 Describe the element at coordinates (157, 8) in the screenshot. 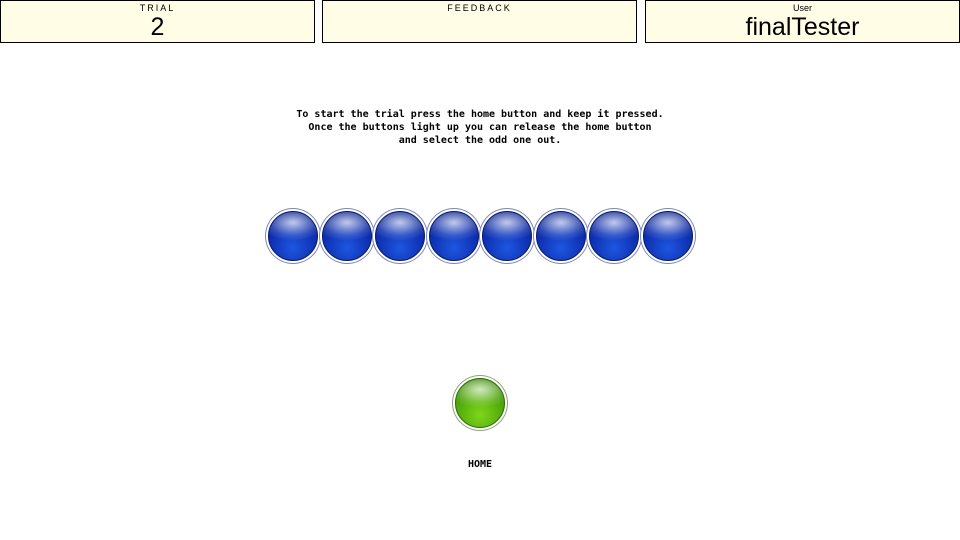

I see `trial-label: TRIAL` at that location.